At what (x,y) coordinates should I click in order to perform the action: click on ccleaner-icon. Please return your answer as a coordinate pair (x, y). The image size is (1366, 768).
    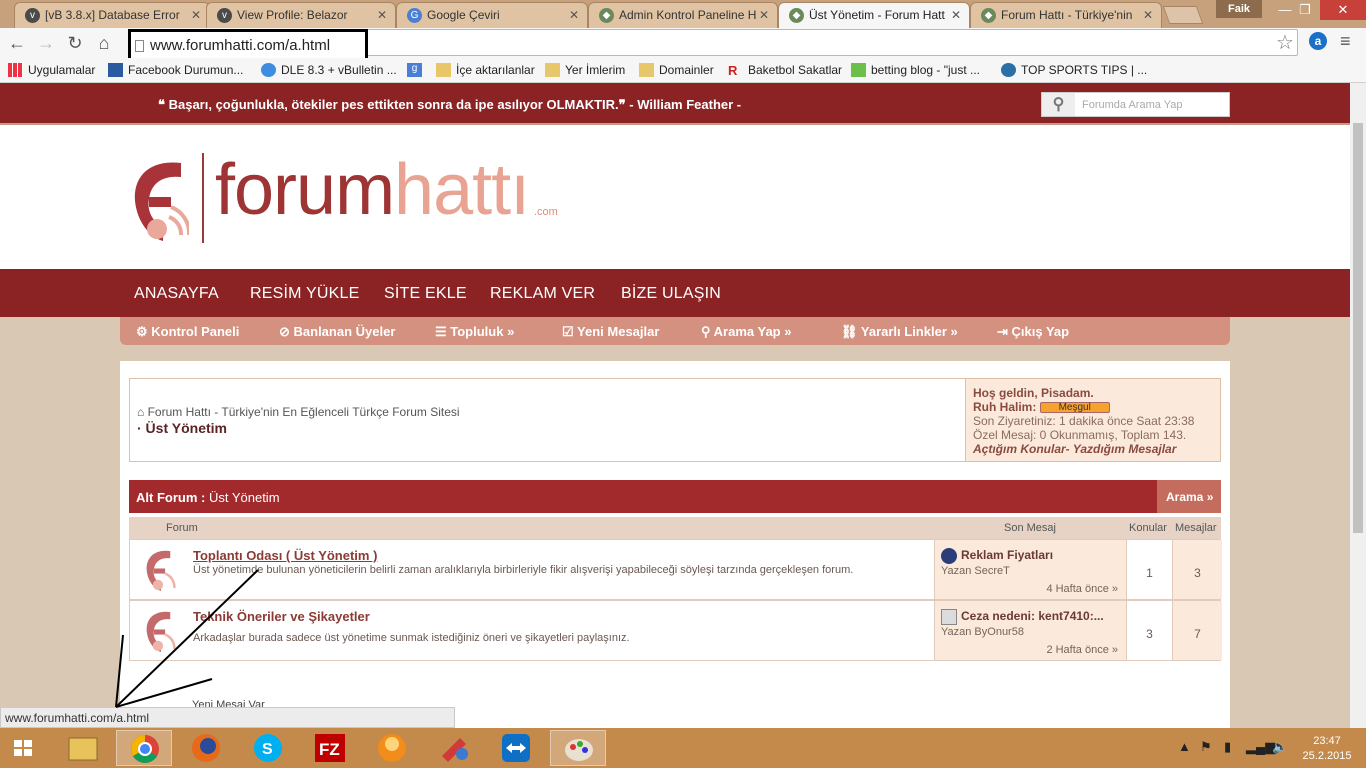
    Looking at the image, I should click on (454, 748).